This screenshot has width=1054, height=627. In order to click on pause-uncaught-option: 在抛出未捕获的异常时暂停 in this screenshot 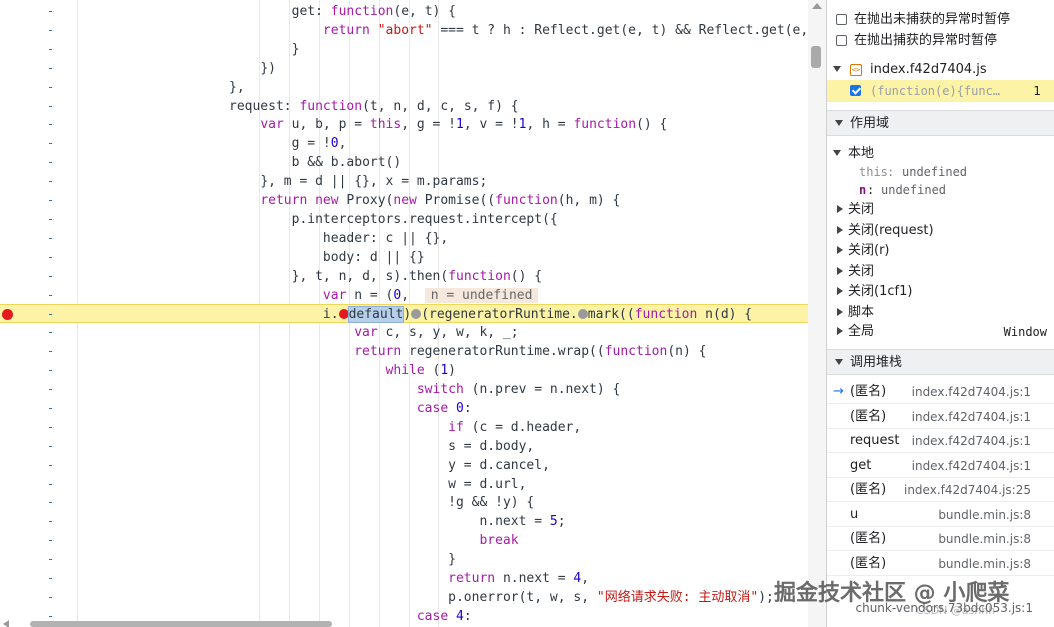, I will do `click(940, 20)`.